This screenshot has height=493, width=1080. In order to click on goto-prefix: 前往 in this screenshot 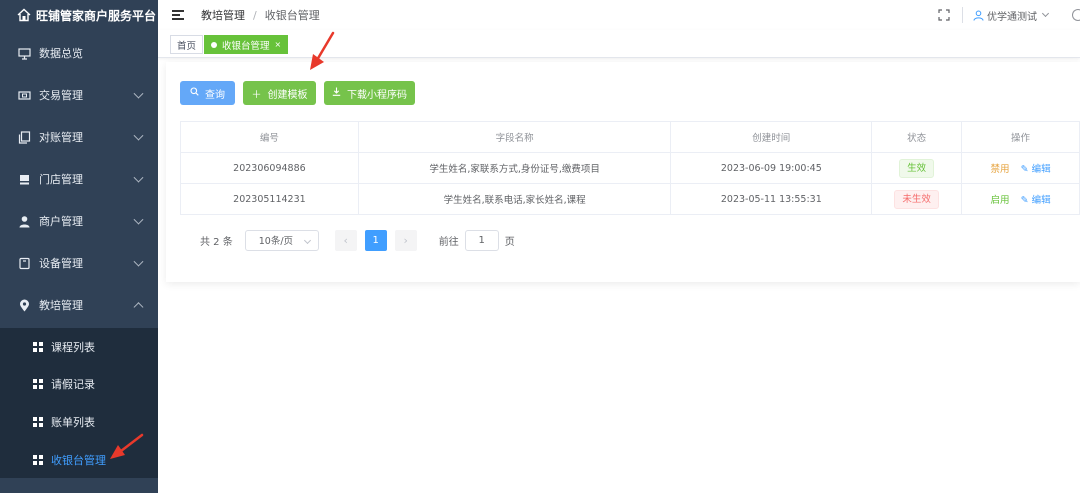, I will do `click(448, 242)`.